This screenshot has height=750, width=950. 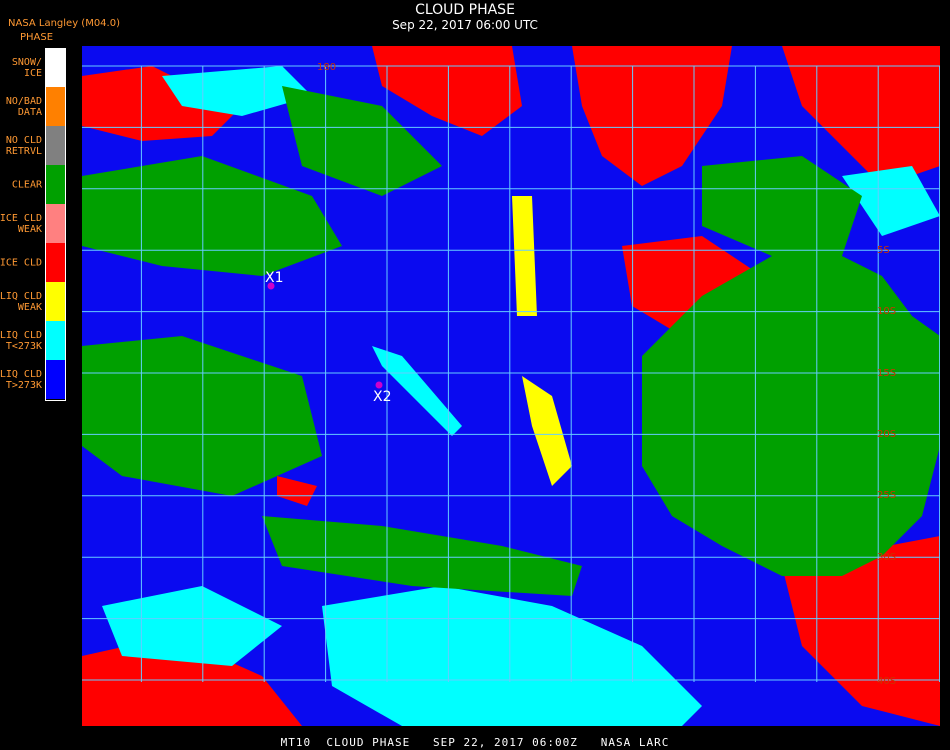 I want to click on weak-liquid-cloud-strip, so click(x=524, y=256).